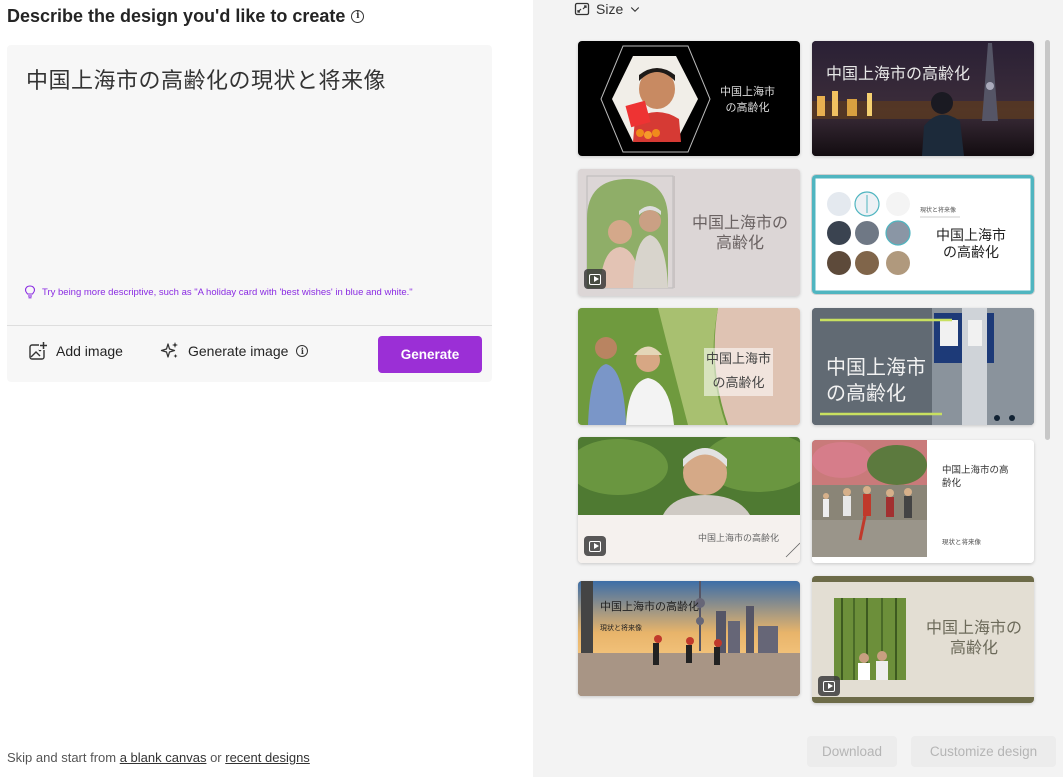  What do you see at coordinates (582, 9) in the screenshot?
I see `resize-icon` at bounding box center [582, 9].